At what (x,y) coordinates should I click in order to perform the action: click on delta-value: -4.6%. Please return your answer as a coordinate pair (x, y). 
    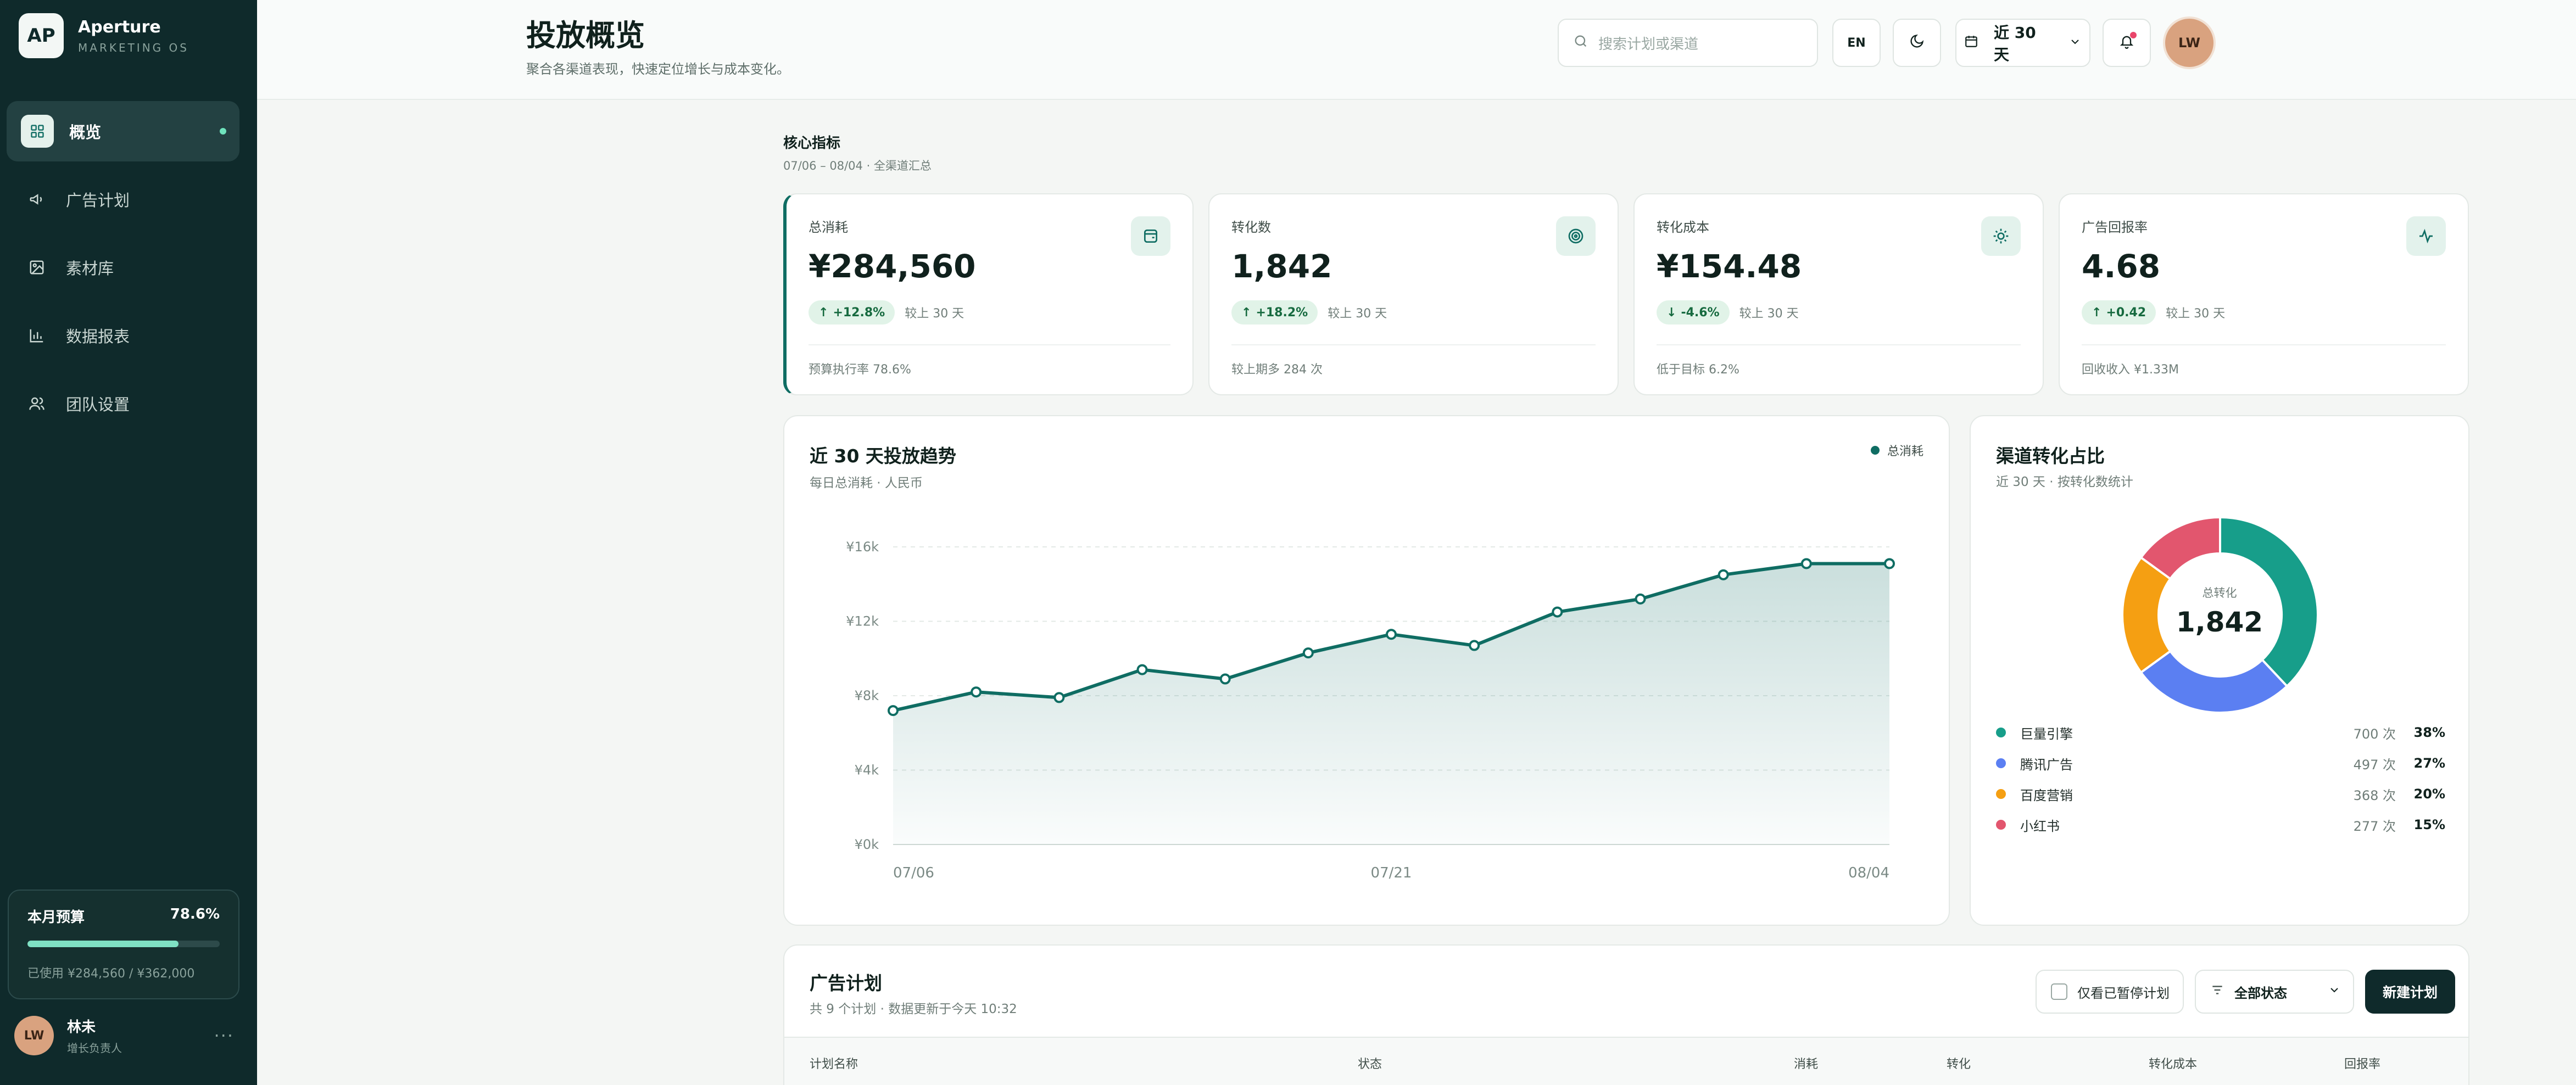
    Looking at the image, I should click on (1700, 312).